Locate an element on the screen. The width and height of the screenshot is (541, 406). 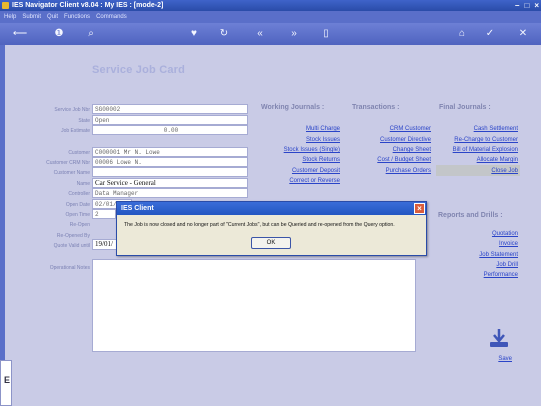
dialog-title: IES Client is located at coordinates (137, 208).